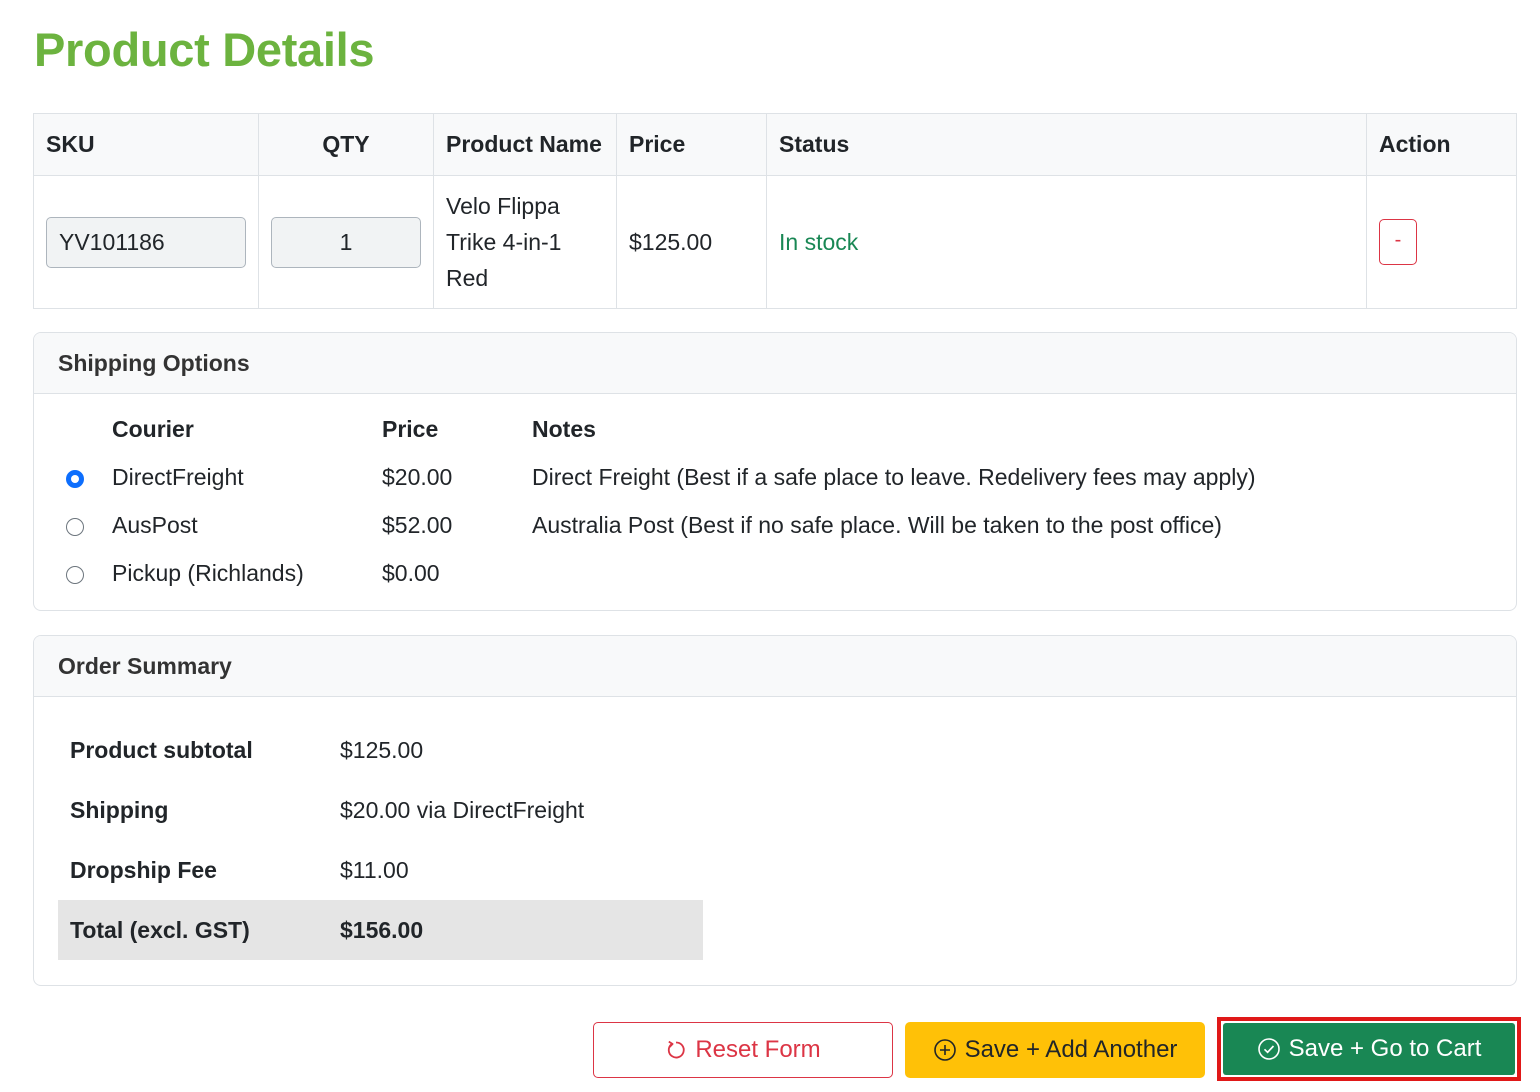  What do you see at coordinates (119, 809) in the screenshot?
I see `summary-label: Shipping` at bounding box center [119, 809].